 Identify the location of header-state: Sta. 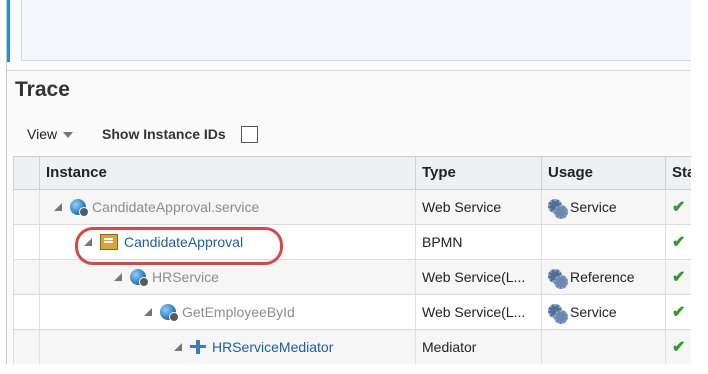
(678, 173).